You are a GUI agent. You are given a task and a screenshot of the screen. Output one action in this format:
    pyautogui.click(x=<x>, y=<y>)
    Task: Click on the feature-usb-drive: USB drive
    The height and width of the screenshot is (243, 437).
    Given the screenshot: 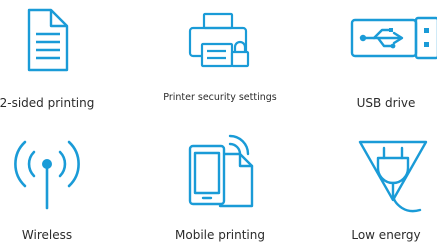 What is the action you would take?
    pyautogui.click(x=371, y=60)
    